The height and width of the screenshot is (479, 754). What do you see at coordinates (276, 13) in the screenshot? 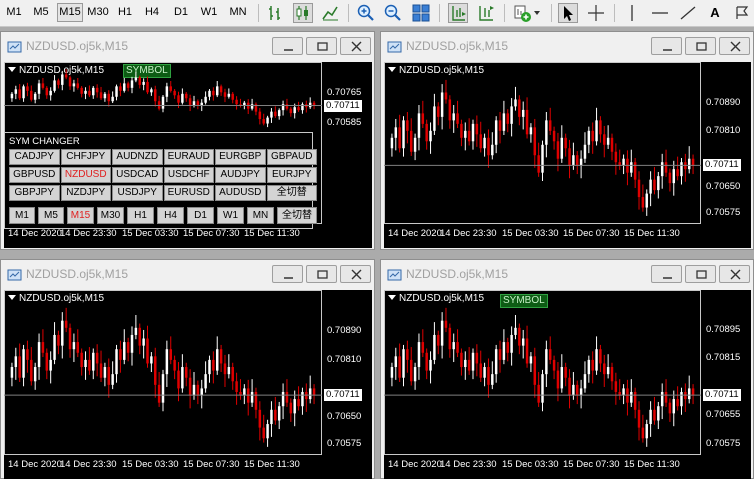
I see `bar-chart-icon` at bounding box center [276, 13].